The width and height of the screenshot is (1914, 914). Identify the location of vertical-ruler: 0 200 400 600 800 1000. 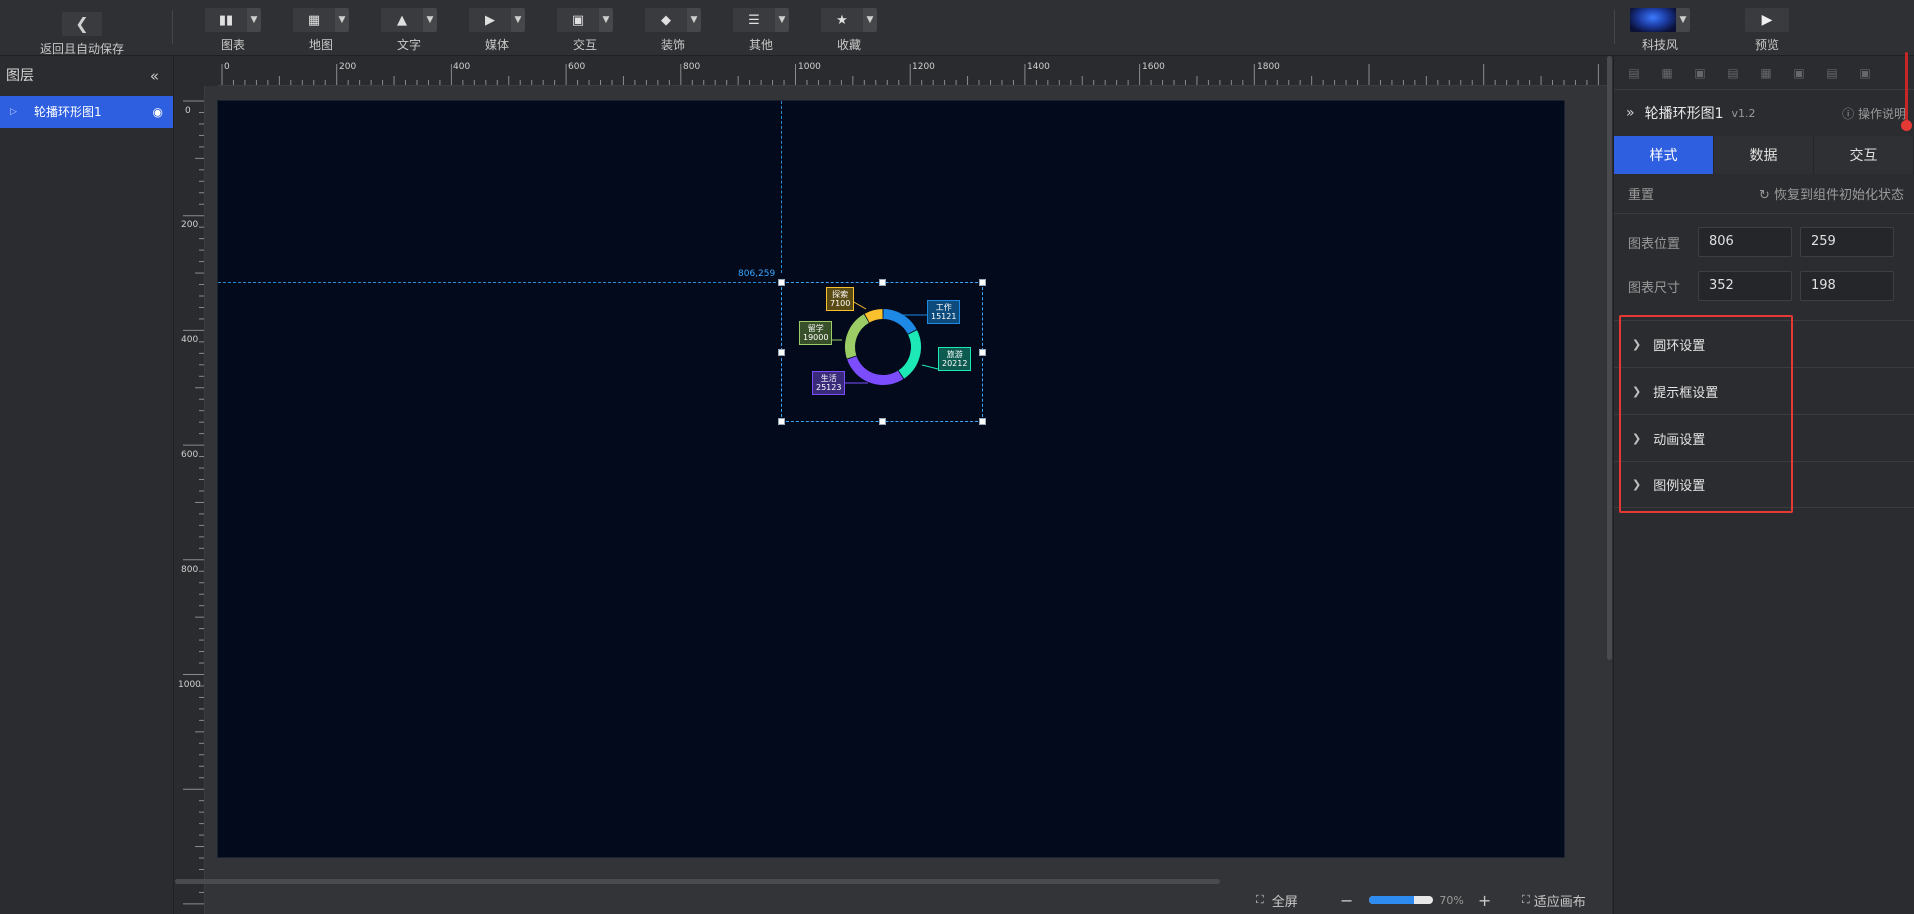
(190, 500).